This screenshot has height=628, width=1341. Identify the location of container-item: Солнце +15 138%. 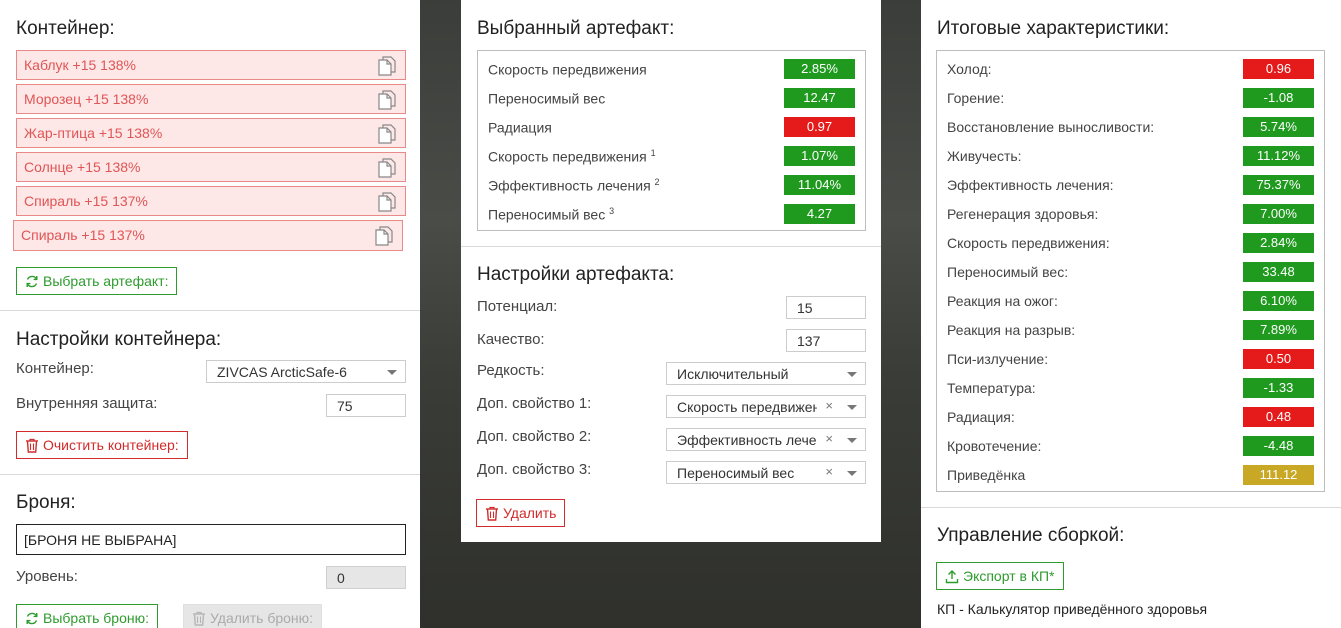
(211, 167).